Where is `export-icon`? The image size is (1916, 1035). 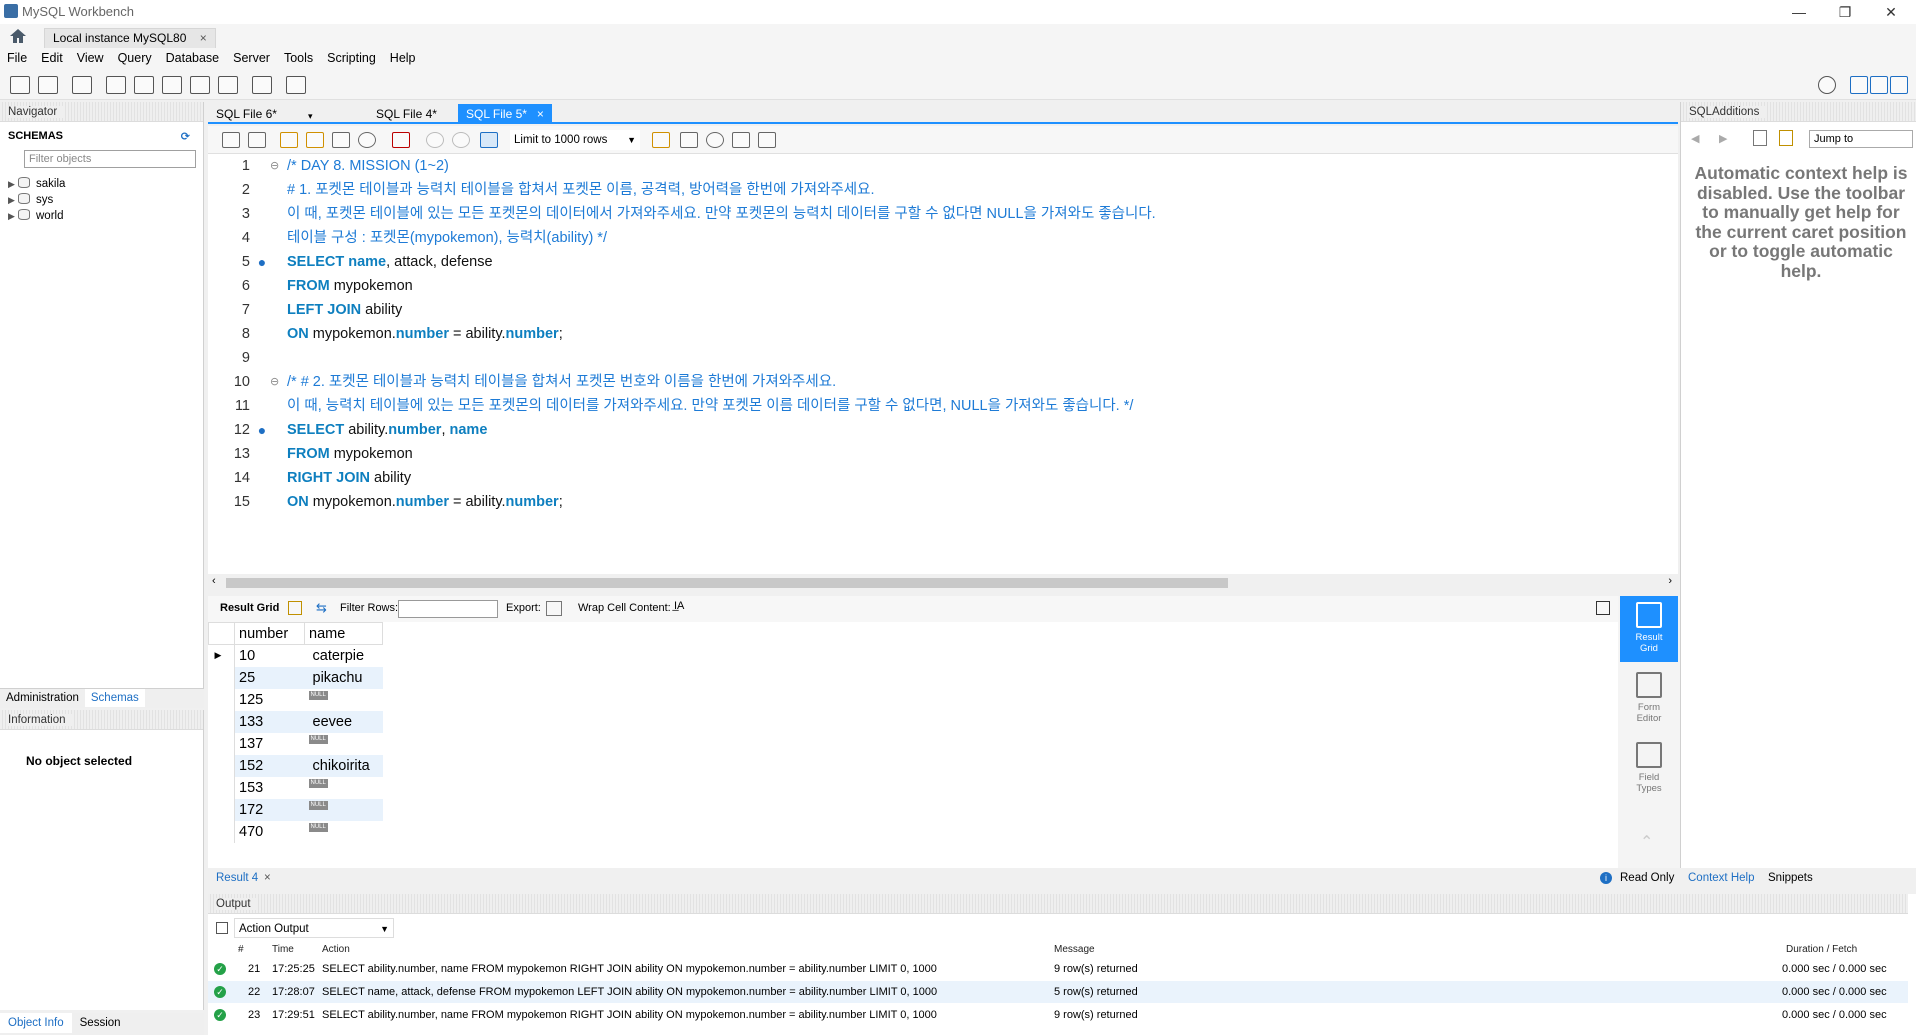
export-icon is located at coordinates (554, 608).